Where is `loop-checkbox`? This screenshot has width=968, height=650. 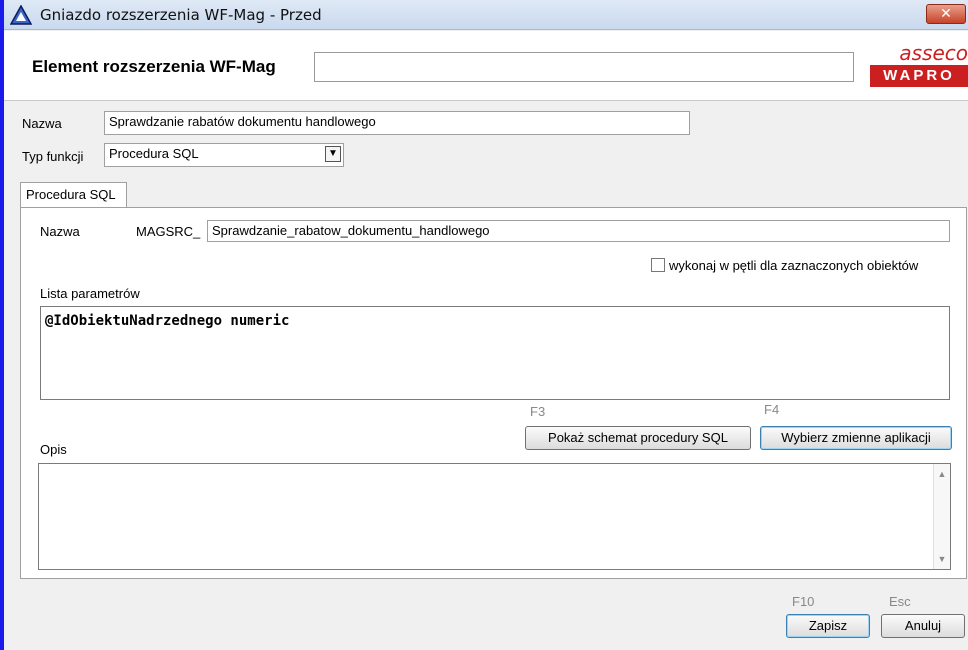 loop-checkbox is located at coordinates (658, 265).